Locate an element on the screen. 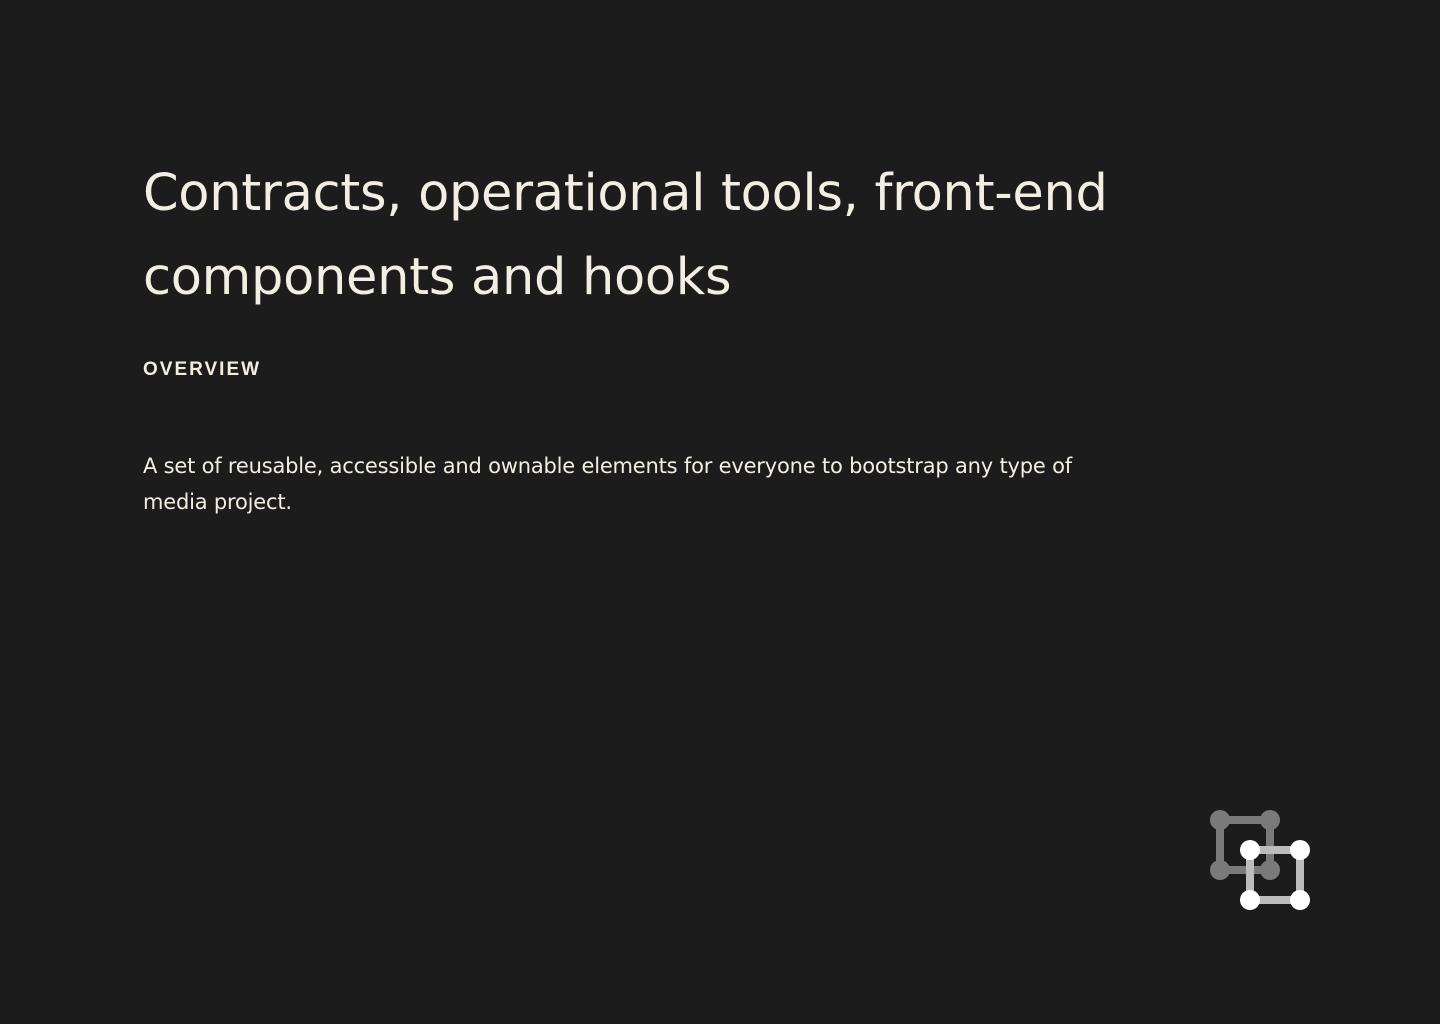 The height and width of the screenshot is (1024, 1440). linked-squares-logo-icon is located at coordinates (1260, 860).